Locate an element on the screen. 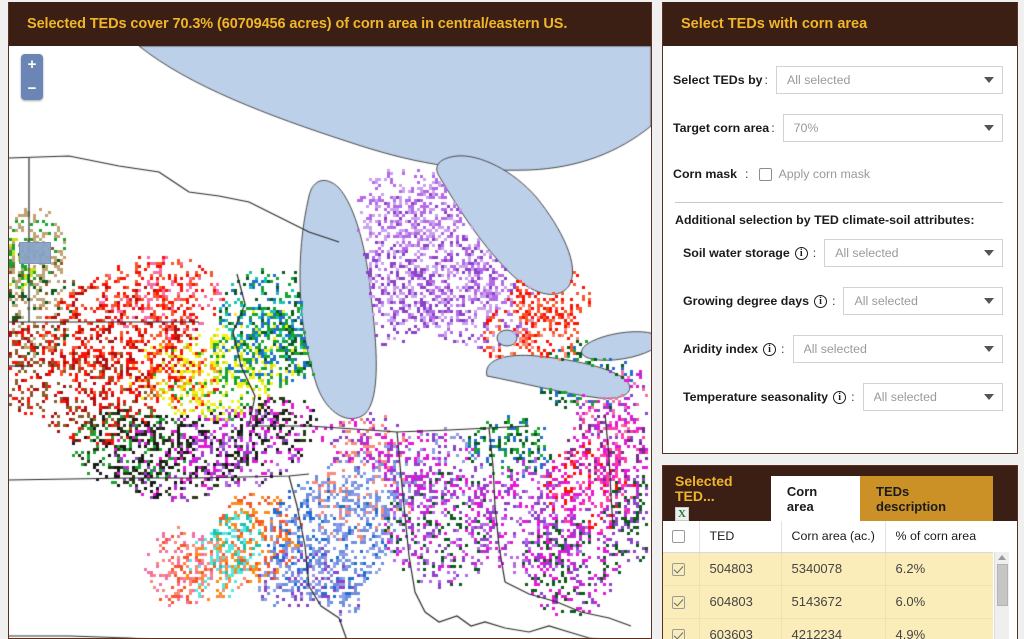  temperature-seasonality-dropdown: All selected is located at coordinates (932, 397).